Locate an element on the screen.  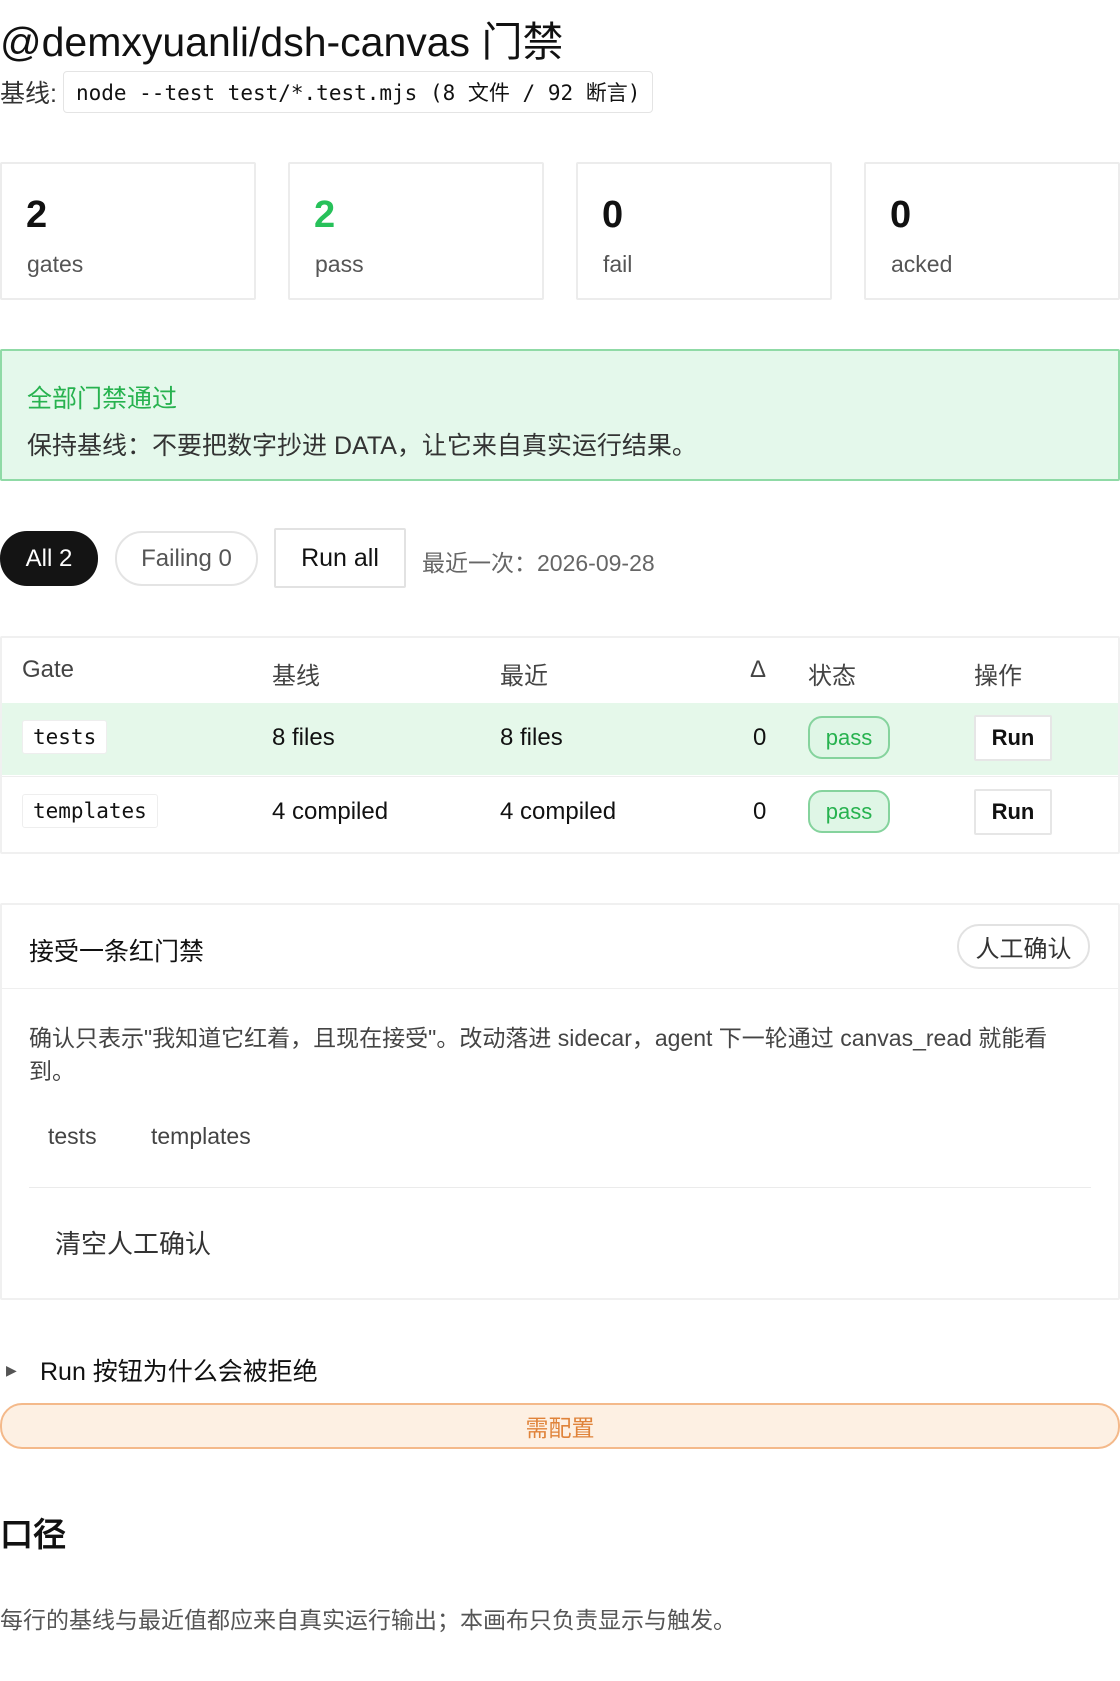
details-summary: ▶ Run 按钮为什么会被拒绝 is located at coordinates (159, 1370).